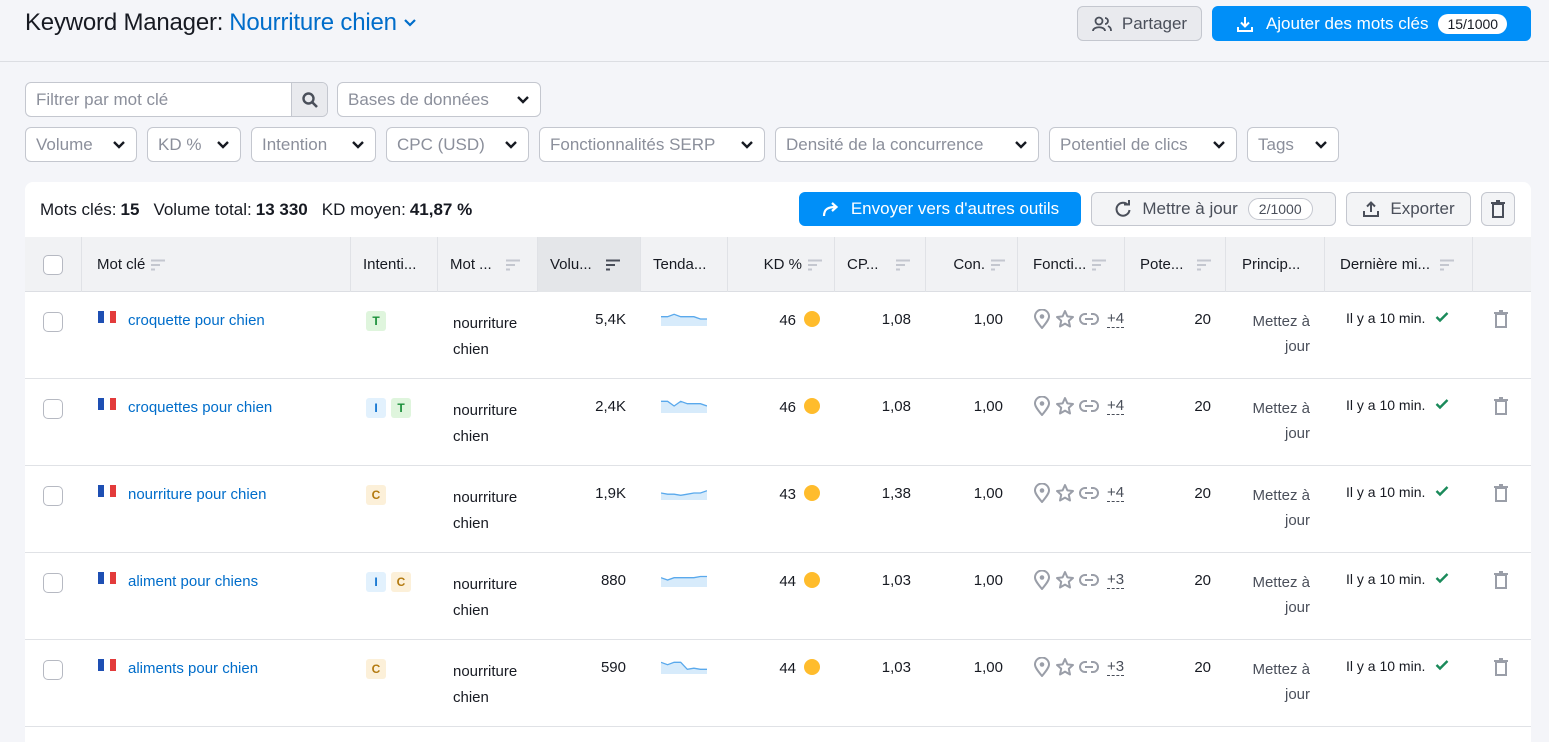  I want to click on competition-density-filter-dropdown: Densité de la concurrence, so click(907, 144).